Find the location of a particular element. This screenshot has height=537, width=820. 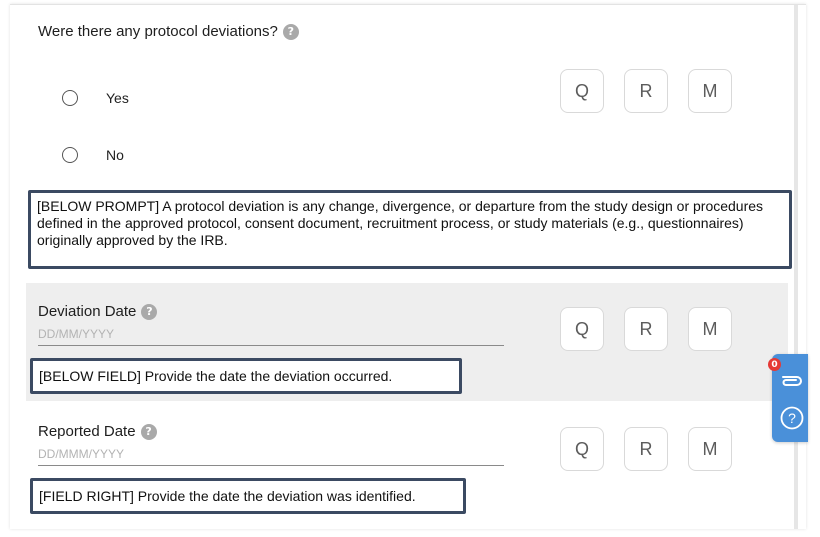

qrm-group-deviations: Q R M is located at coordinates (646, 91).